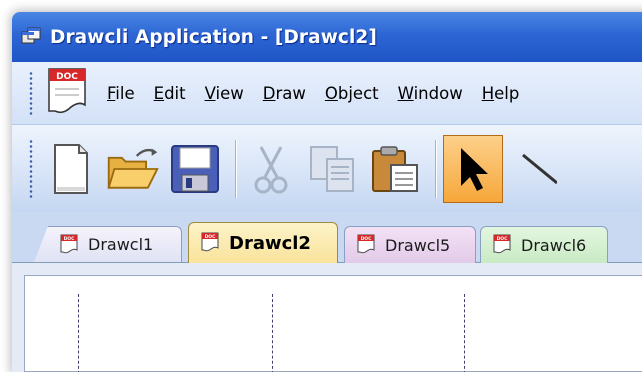 The image size is (642, 372). I want to click on new-button, so click(71, 169).